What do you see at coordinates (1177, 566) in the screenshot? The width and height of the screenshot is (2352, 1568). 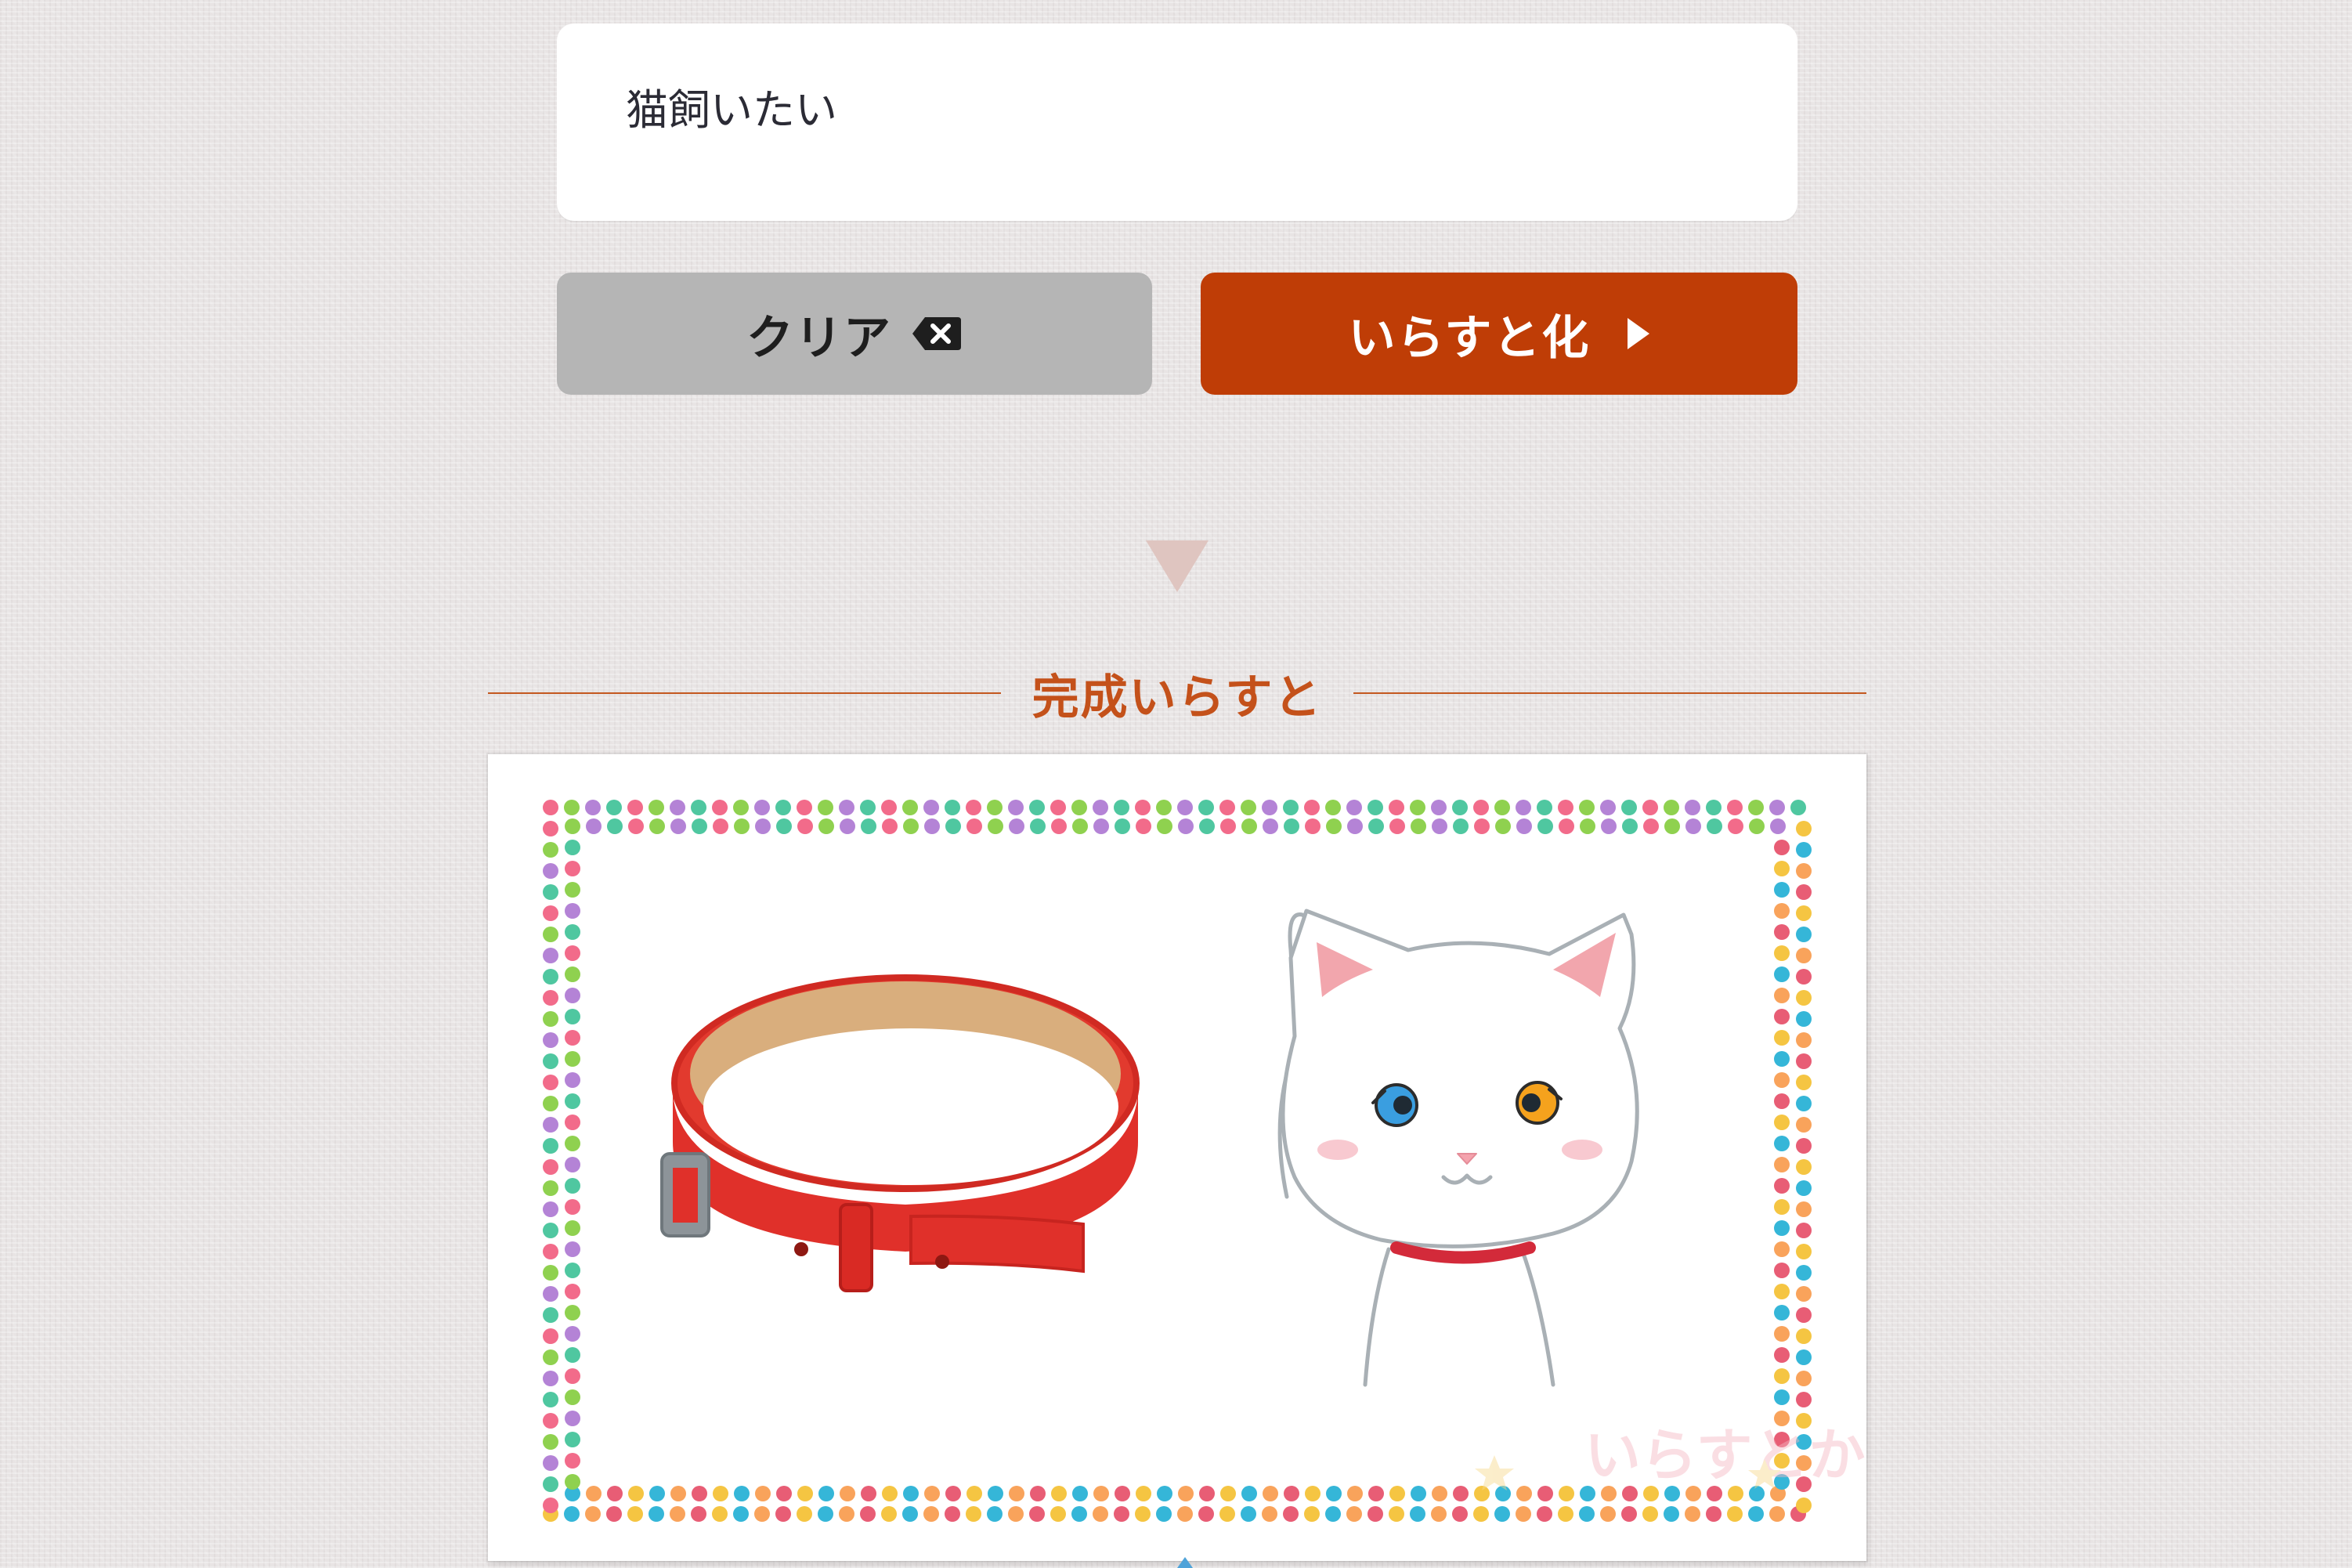 I see `down-triangle-icon` at bounding box center [1177, 566].